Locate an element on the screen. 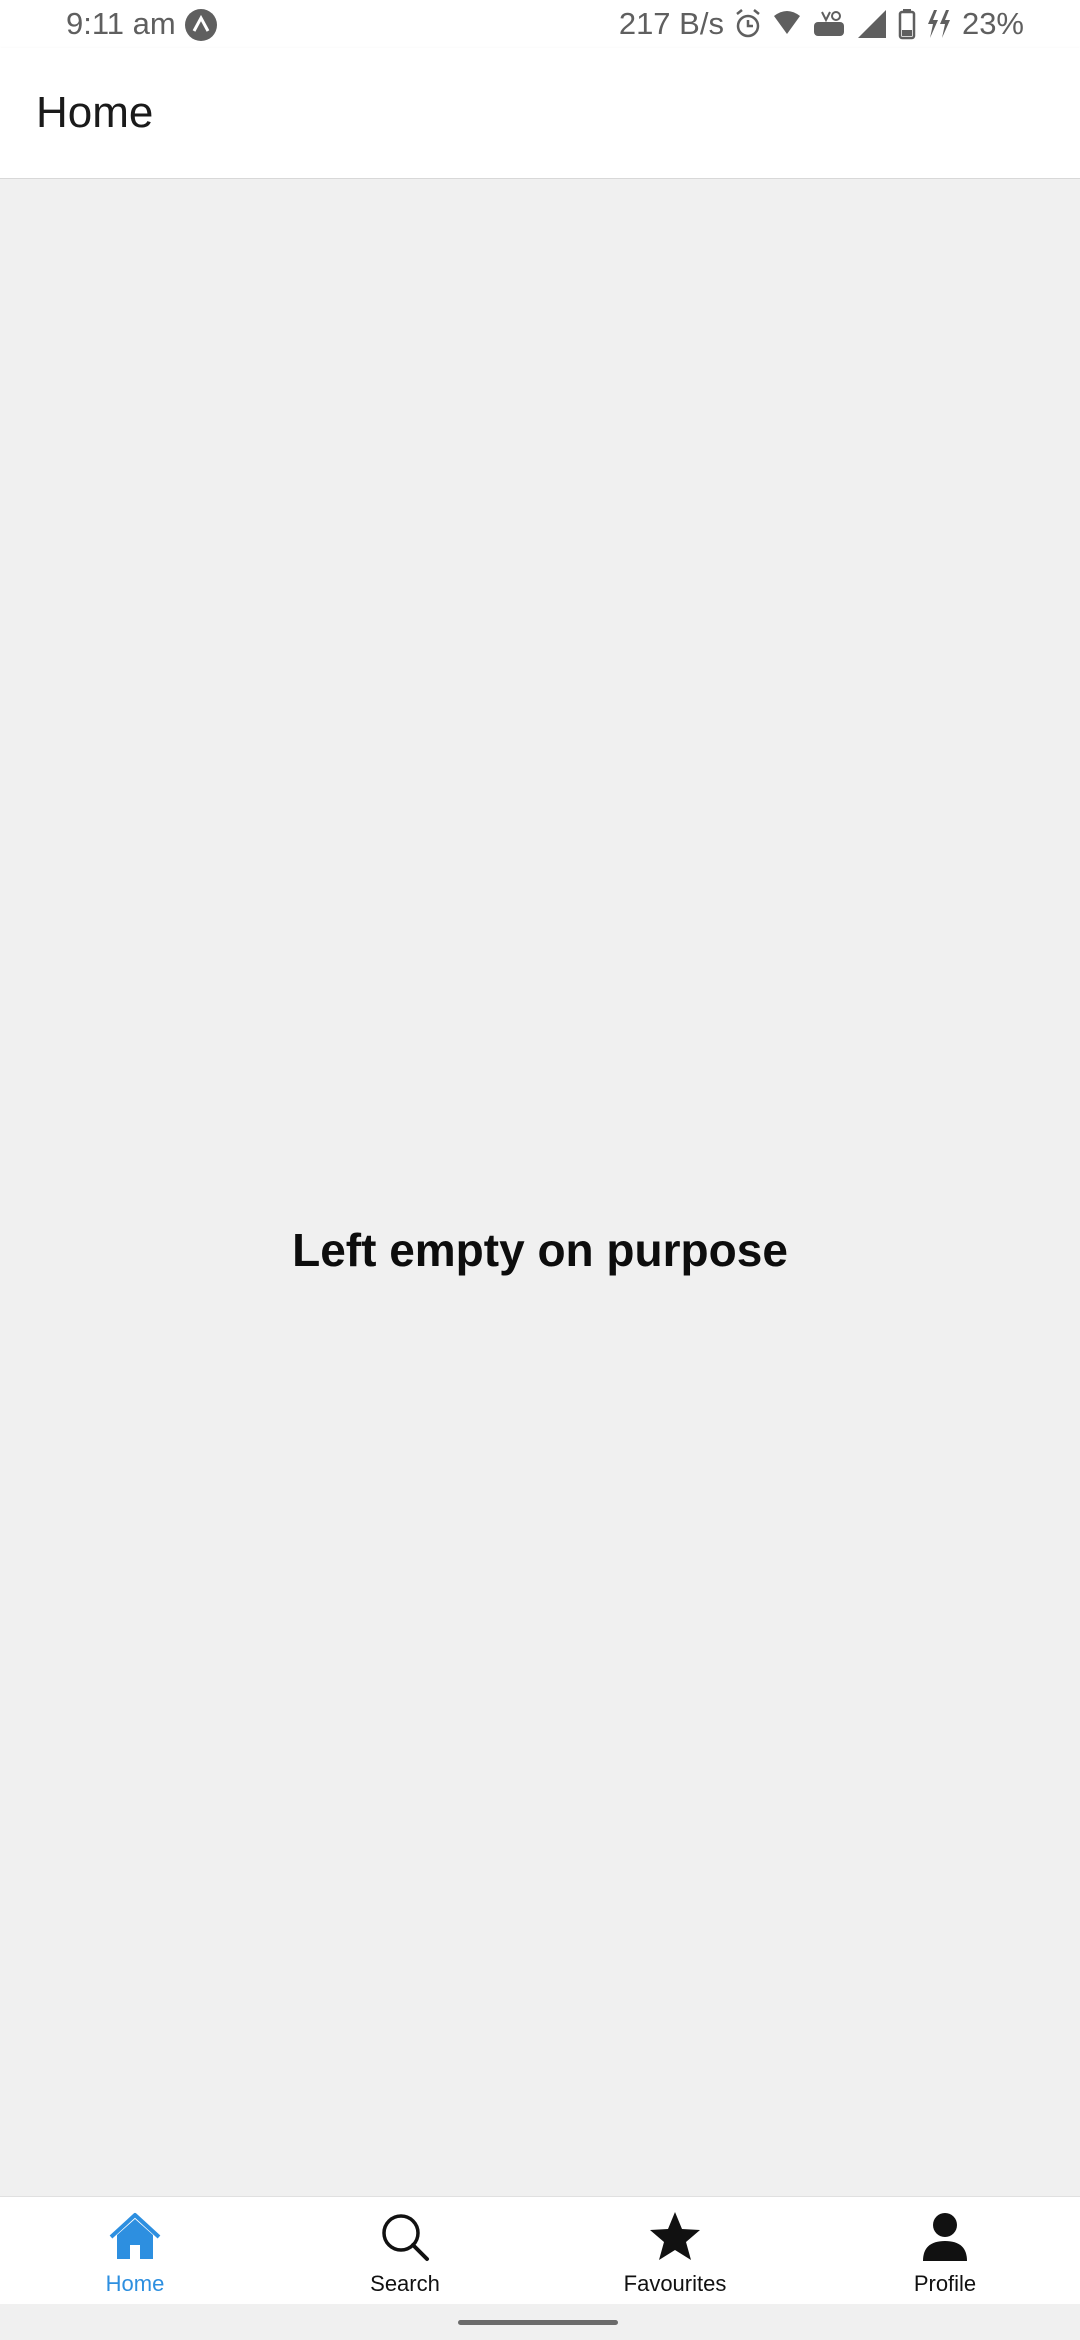  search-icon is located at coordinates (405, 2232).